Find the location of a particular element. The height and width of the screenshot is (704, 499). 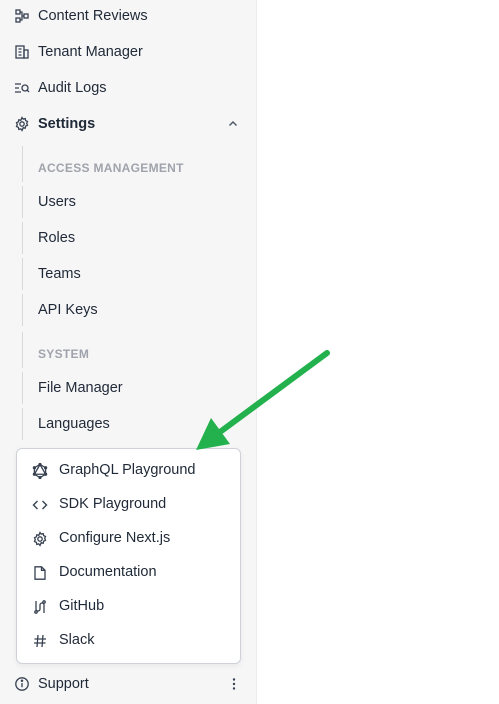

sidebar-item-roles: Roles is located at coordinates (56, 238).